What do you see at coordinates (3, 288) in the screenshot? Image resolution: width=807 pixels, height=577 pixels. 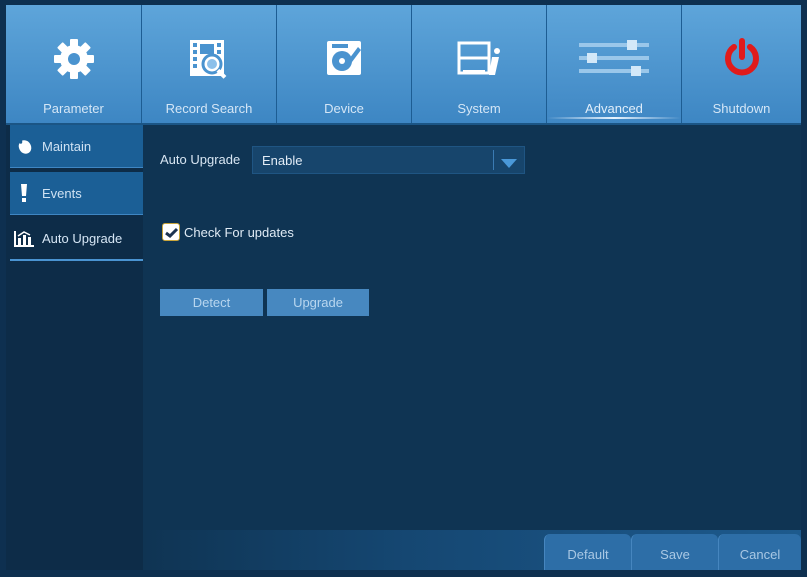 I see `window-frame-left` at bounding box center [3, 288].